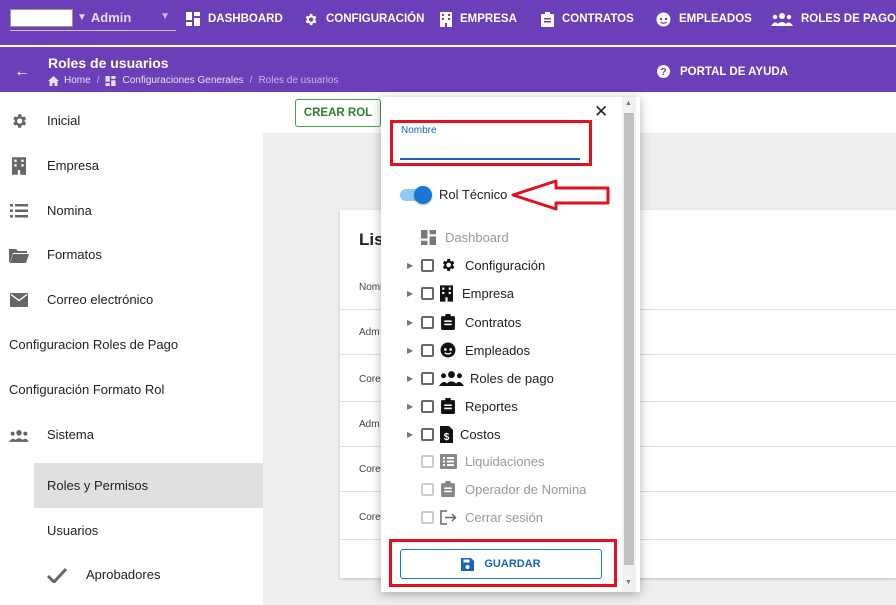 The image size is (896, 605). Describe the element at coordinates (182, 80) in the screenshot. I see `breadcrumb-configuraciones: Configuraciones Generales` at that location.